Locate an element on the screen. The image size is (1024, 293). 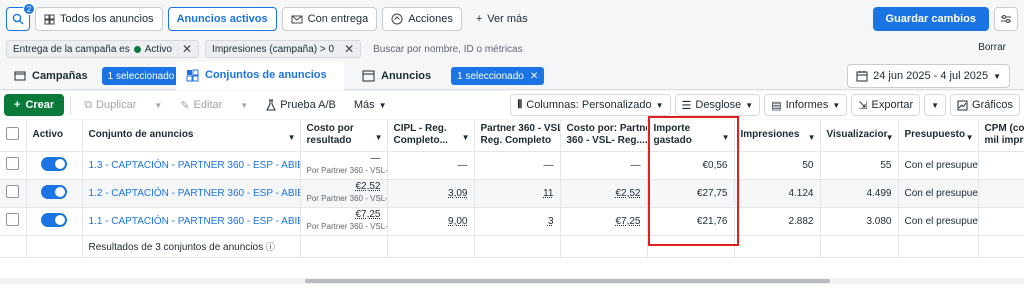
views-cell: 55 is located at coordinates (859, 165).